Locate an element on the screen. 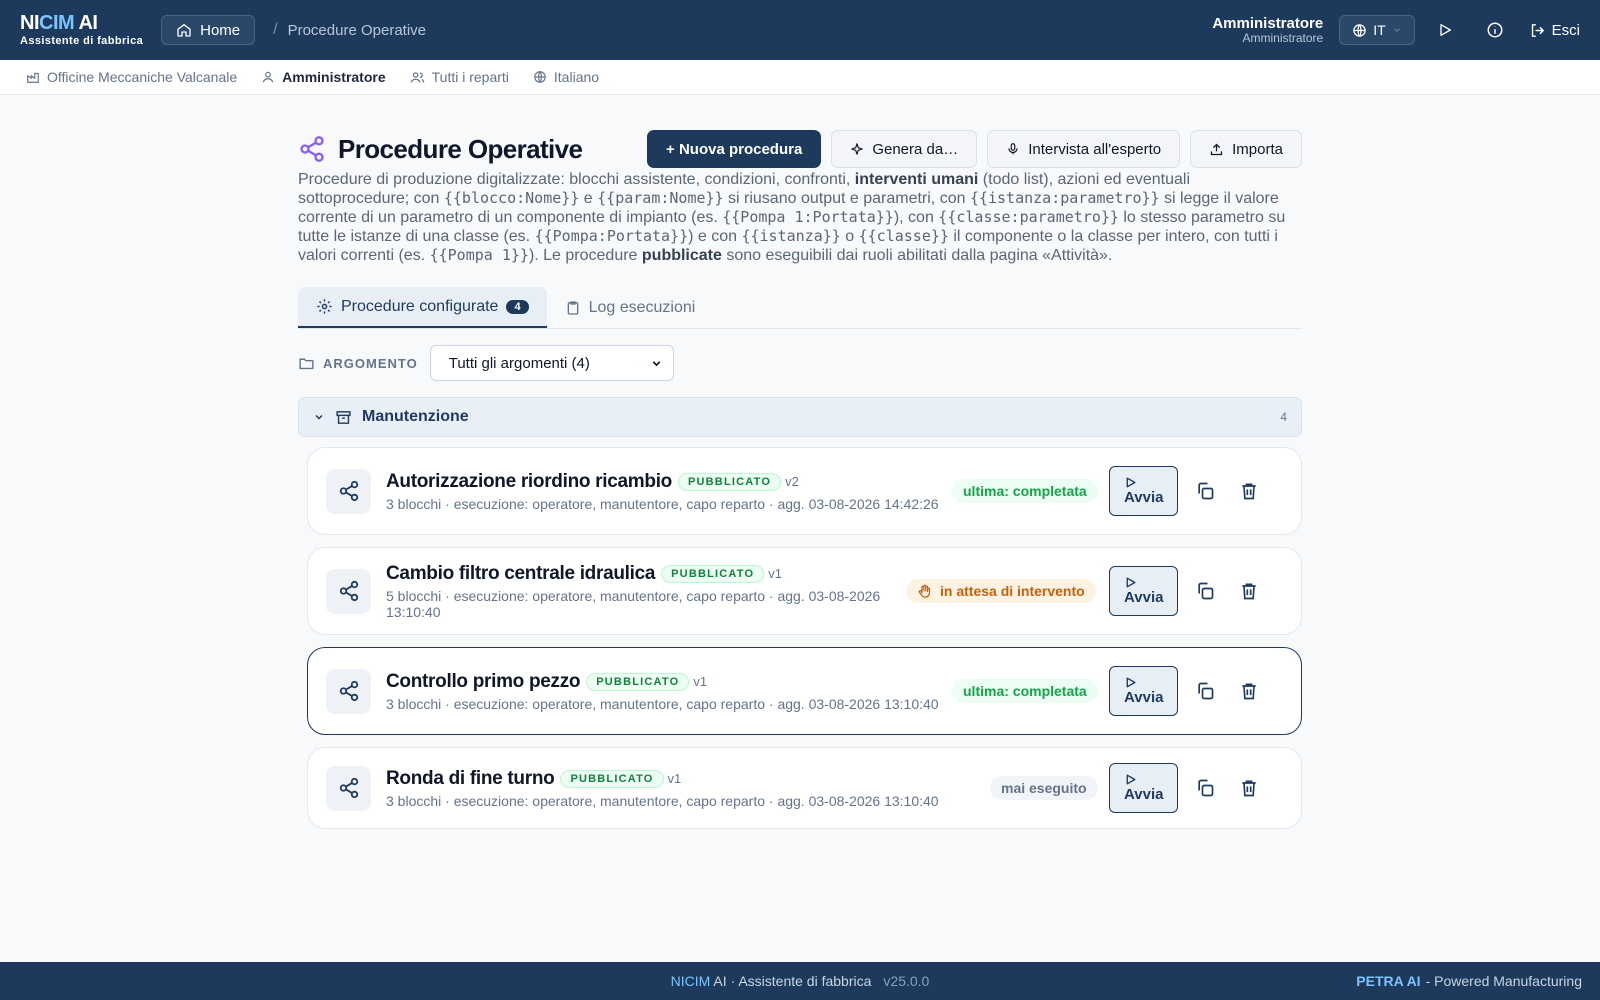  users-icon is located at coordinates (417, 77).